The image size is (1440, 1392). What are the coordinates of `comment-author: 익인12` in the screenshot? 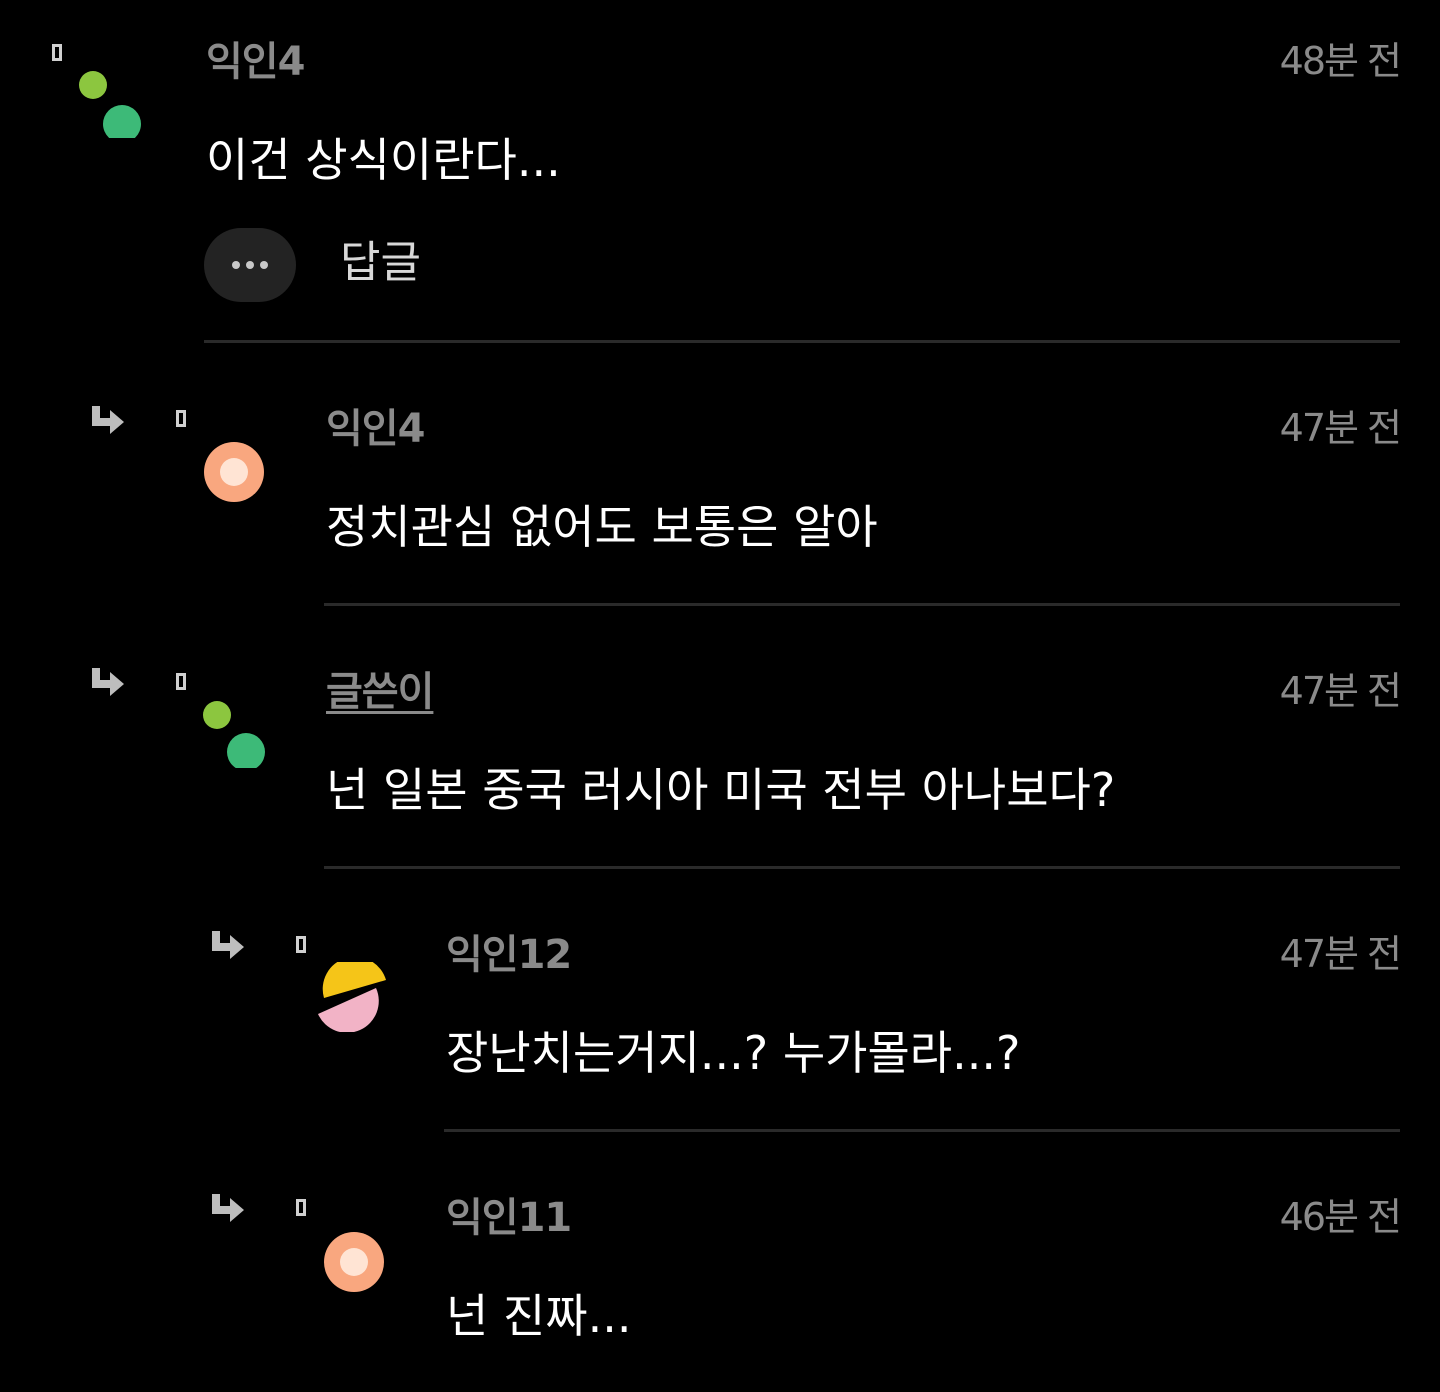 It's located at (509, 955).